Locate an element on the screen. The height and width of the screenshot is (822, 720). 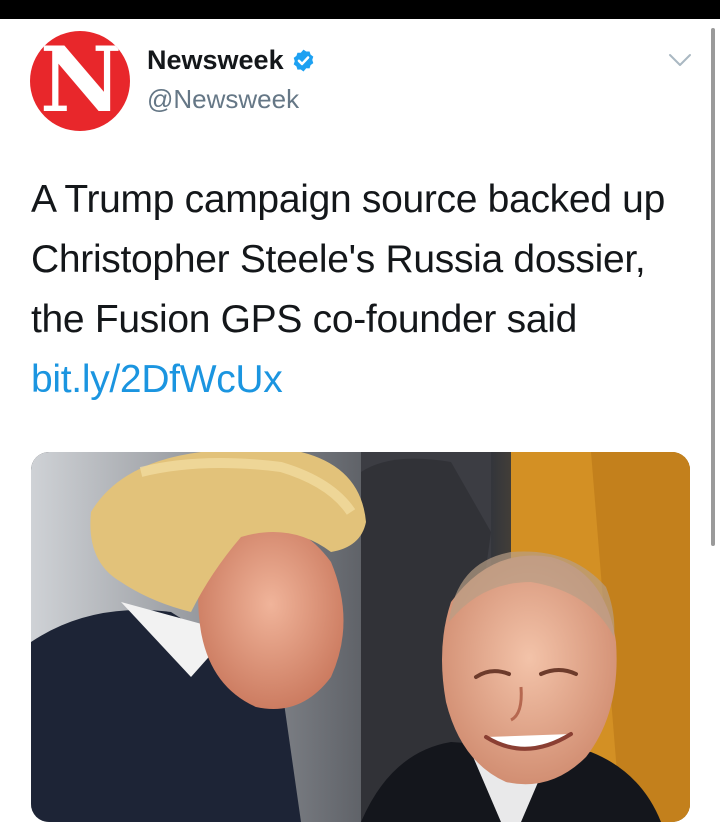
display-name: Newsweek is located at coordinates (215, 60).